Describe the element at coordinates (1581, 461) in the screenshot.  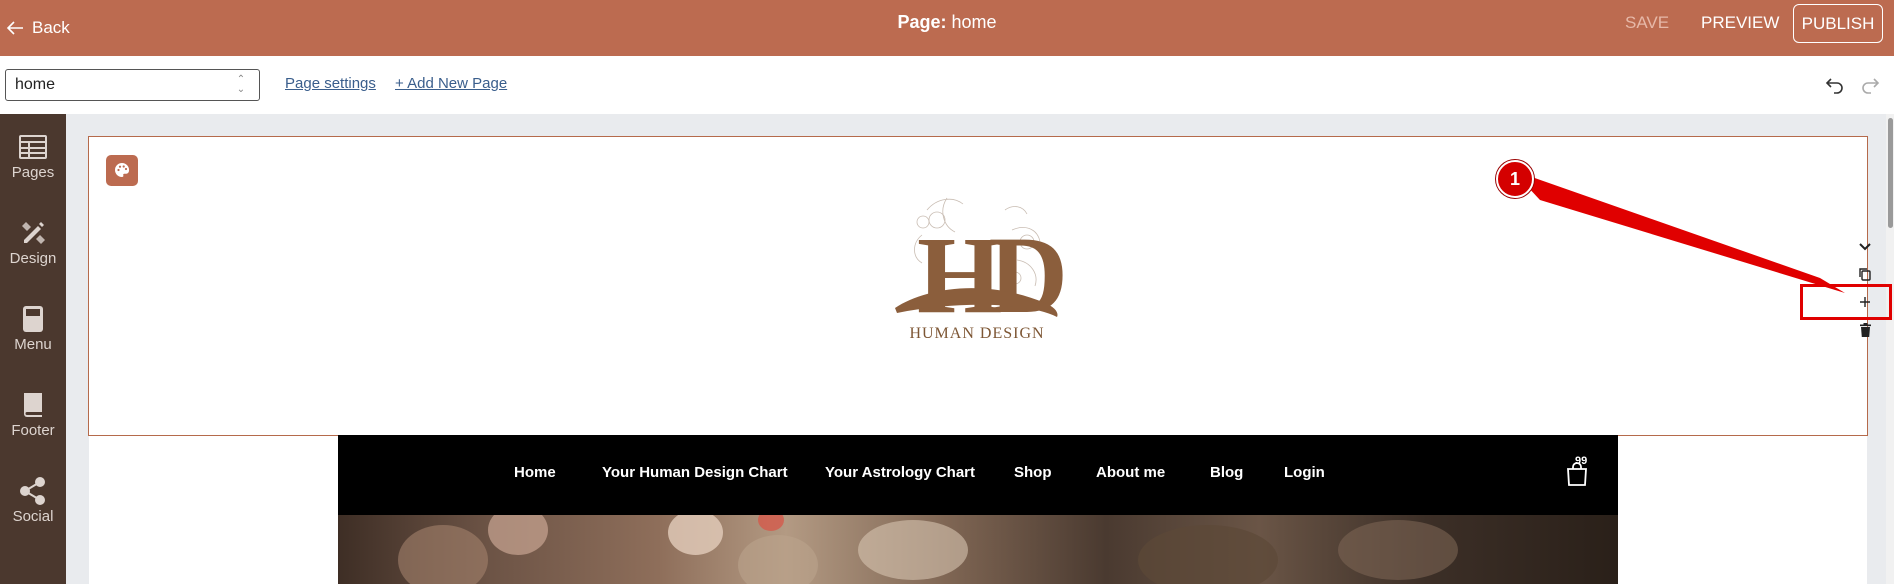
I see `cart-count-badge: 99` at that location.